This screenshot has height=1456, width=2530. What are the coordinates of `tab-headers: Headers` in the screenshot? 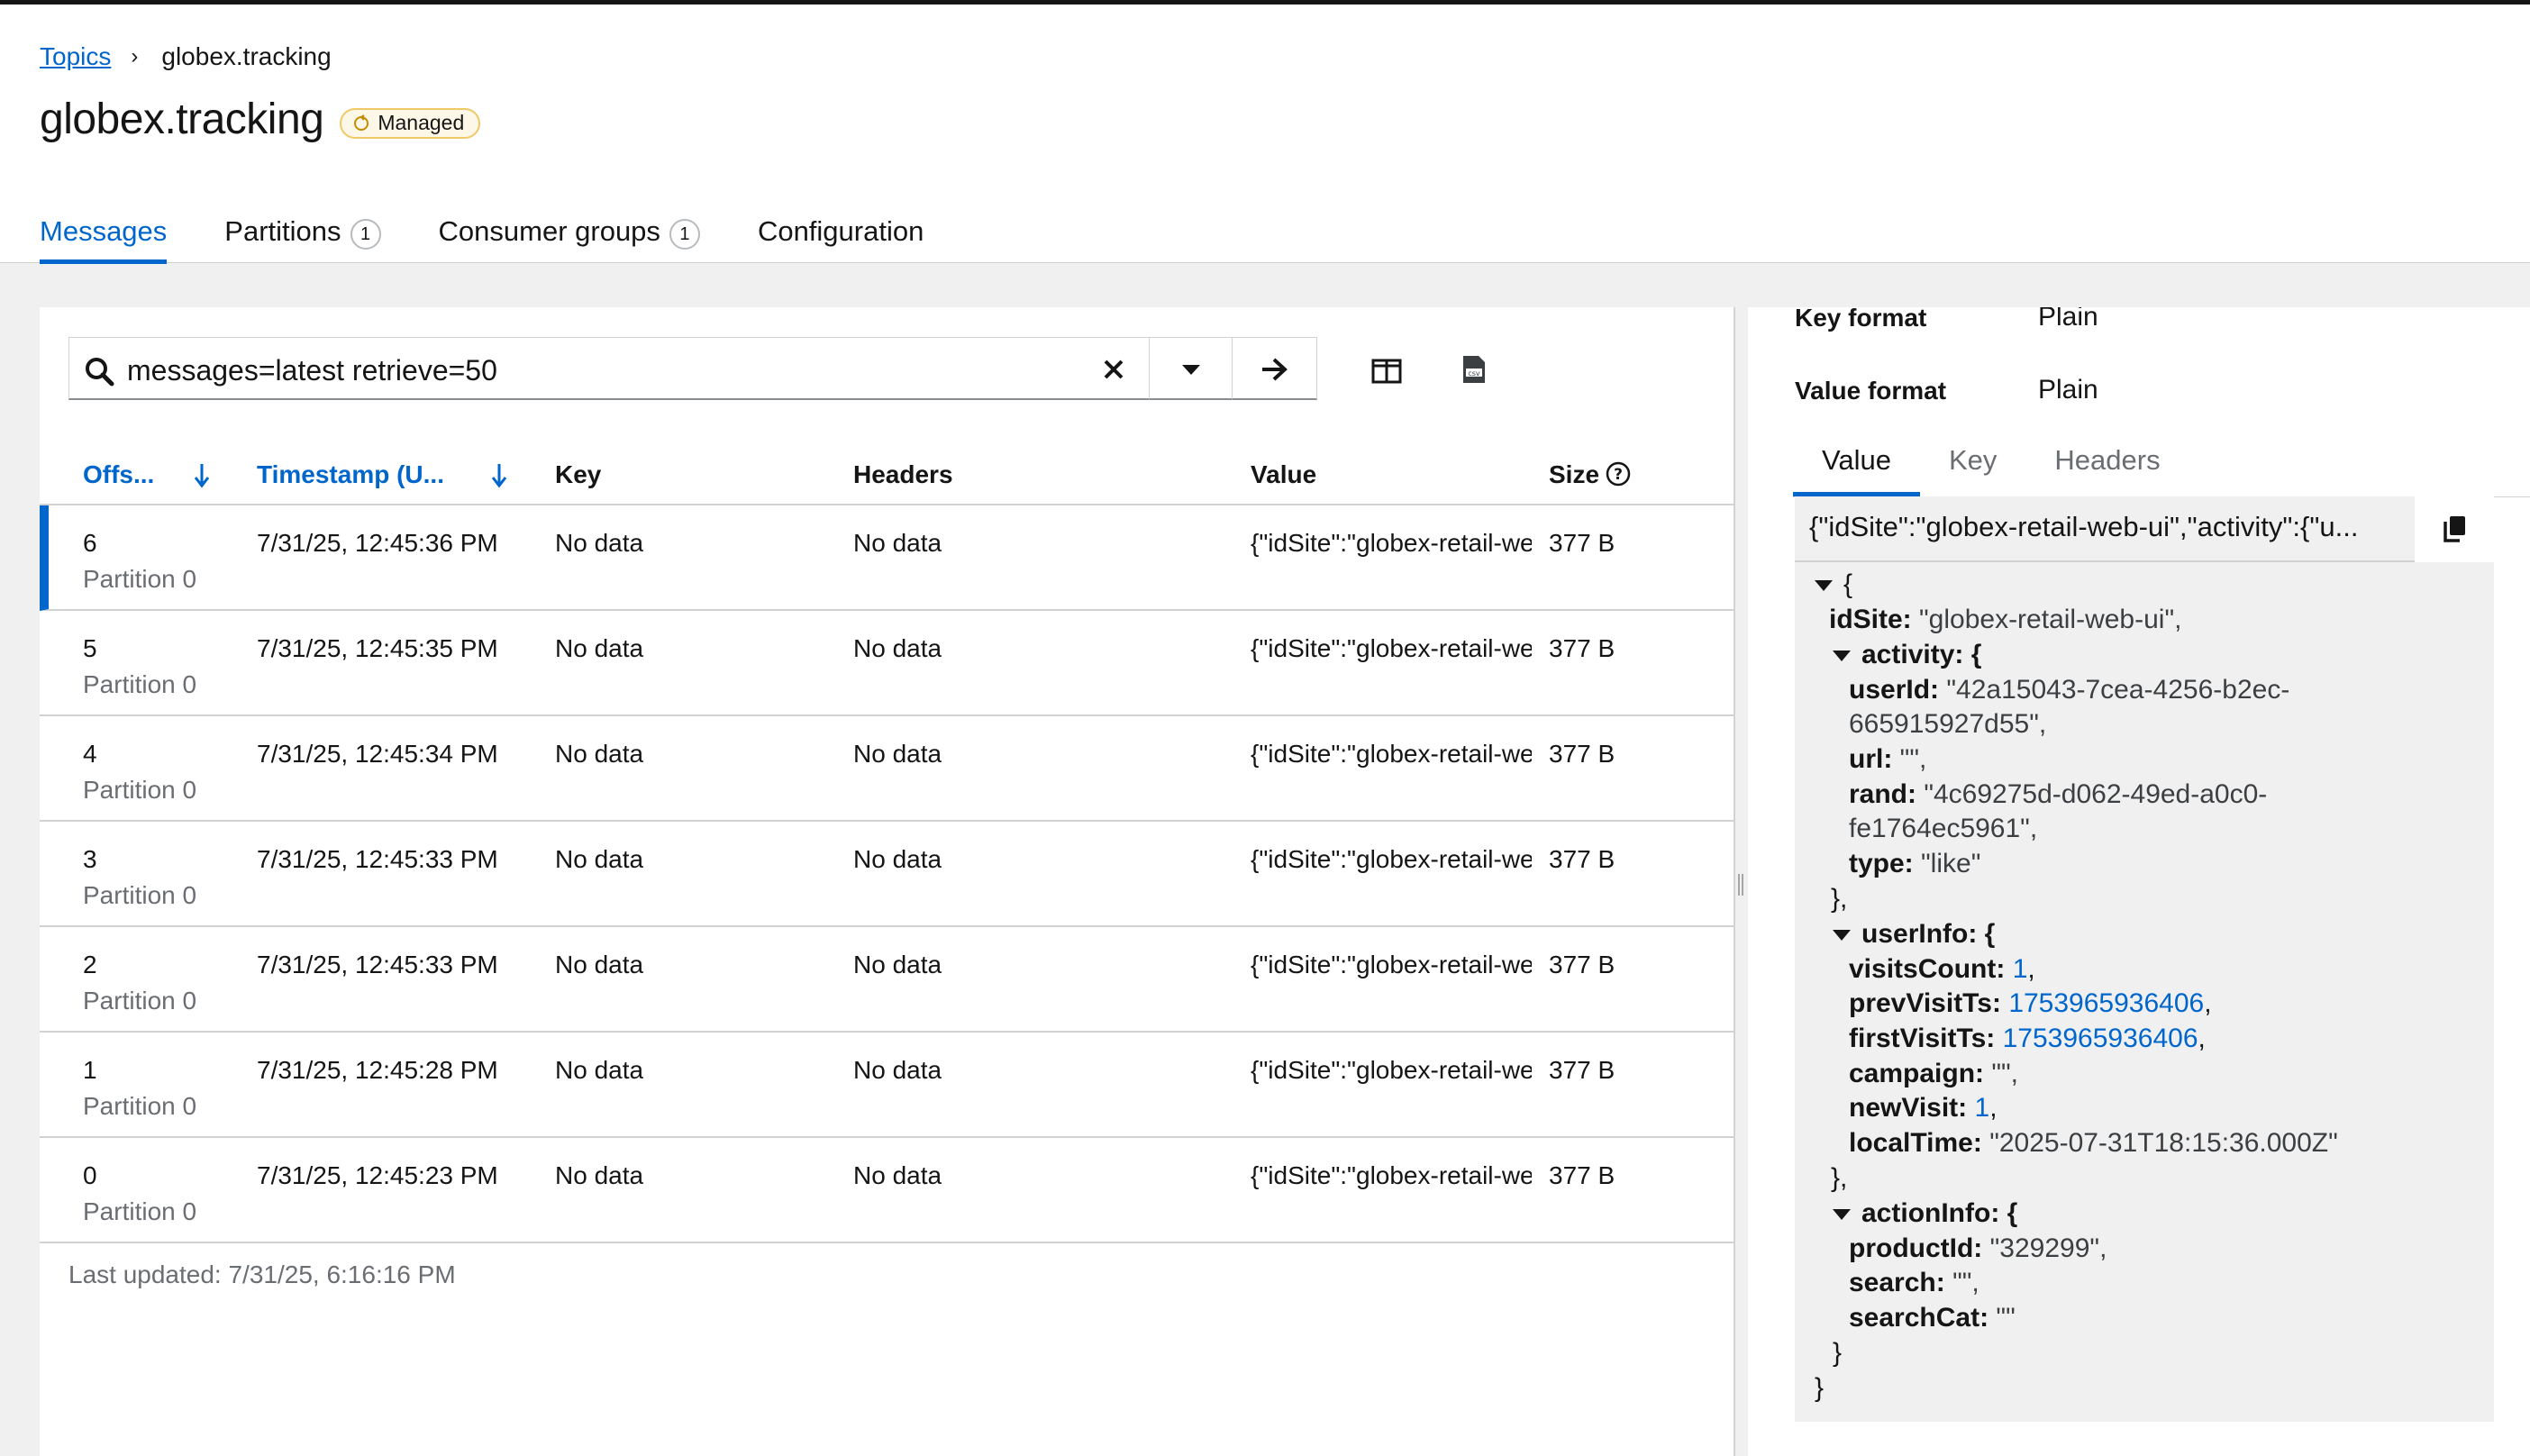 It's located at (2107, 465).